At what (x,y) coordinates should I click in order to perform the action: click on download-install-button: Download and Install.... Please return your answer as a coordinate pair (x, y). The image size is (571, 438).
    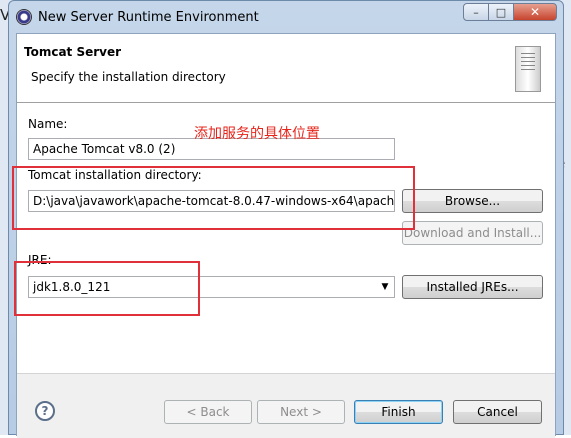
    Looking at the image, I should click on (472, 233).